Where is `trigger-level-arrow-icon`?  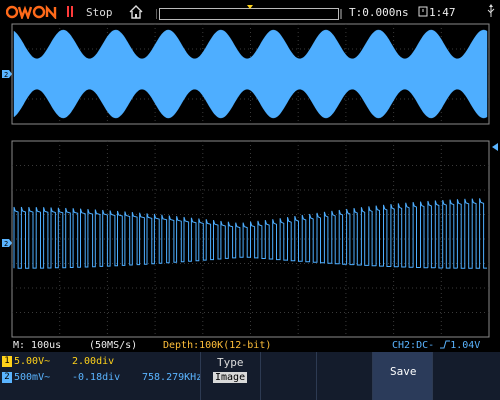 trigger-level-arrow-icon is located at coordinates (495, 147).